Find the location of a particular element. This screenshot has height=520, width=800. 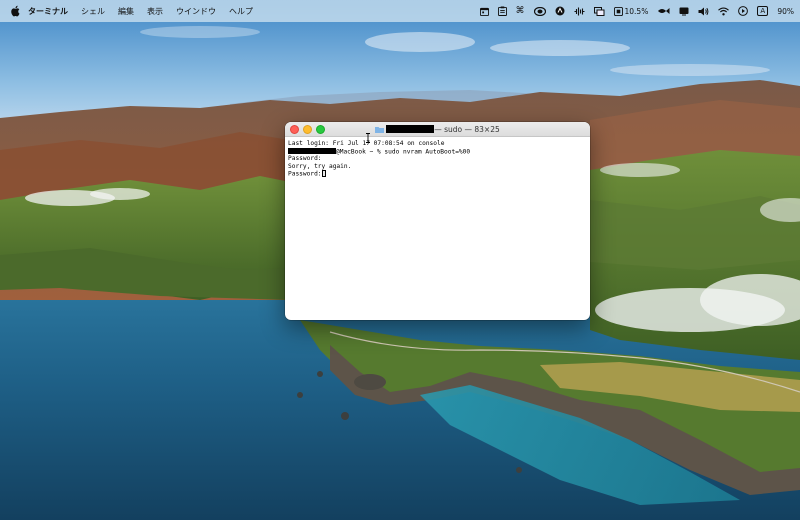

calendar-icon is located at coordinates (484, 11).